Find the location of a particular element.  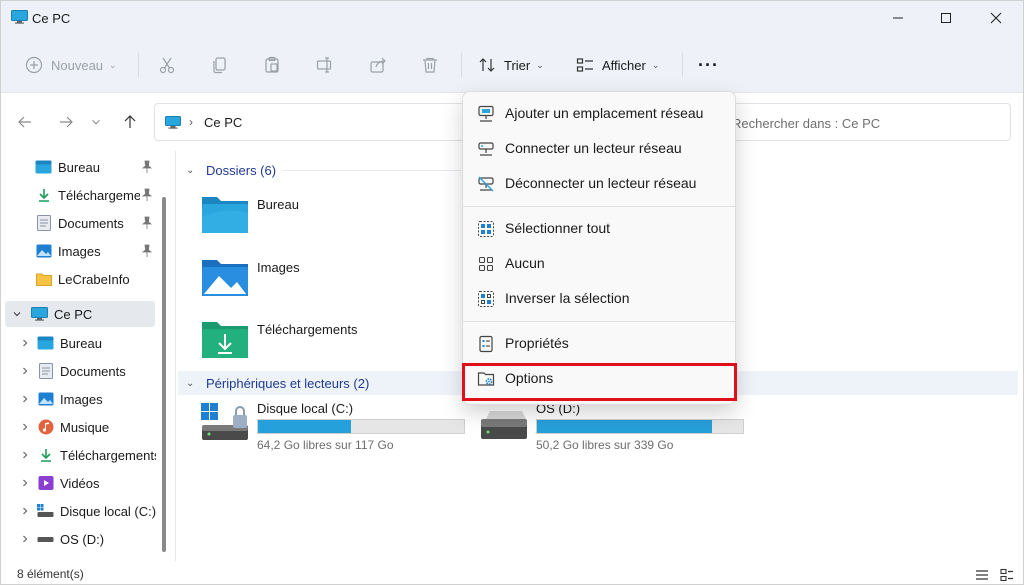

sort-button-label: Trier is located at coordinates (517, 65).